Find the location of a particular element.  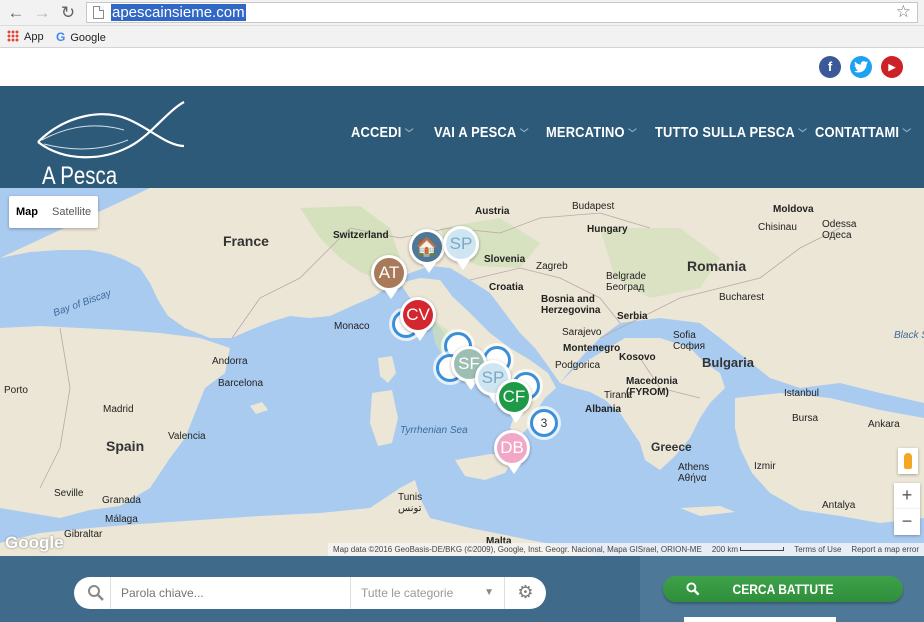

map-label-croatia: Croatia is located at coordinates (506, 287).